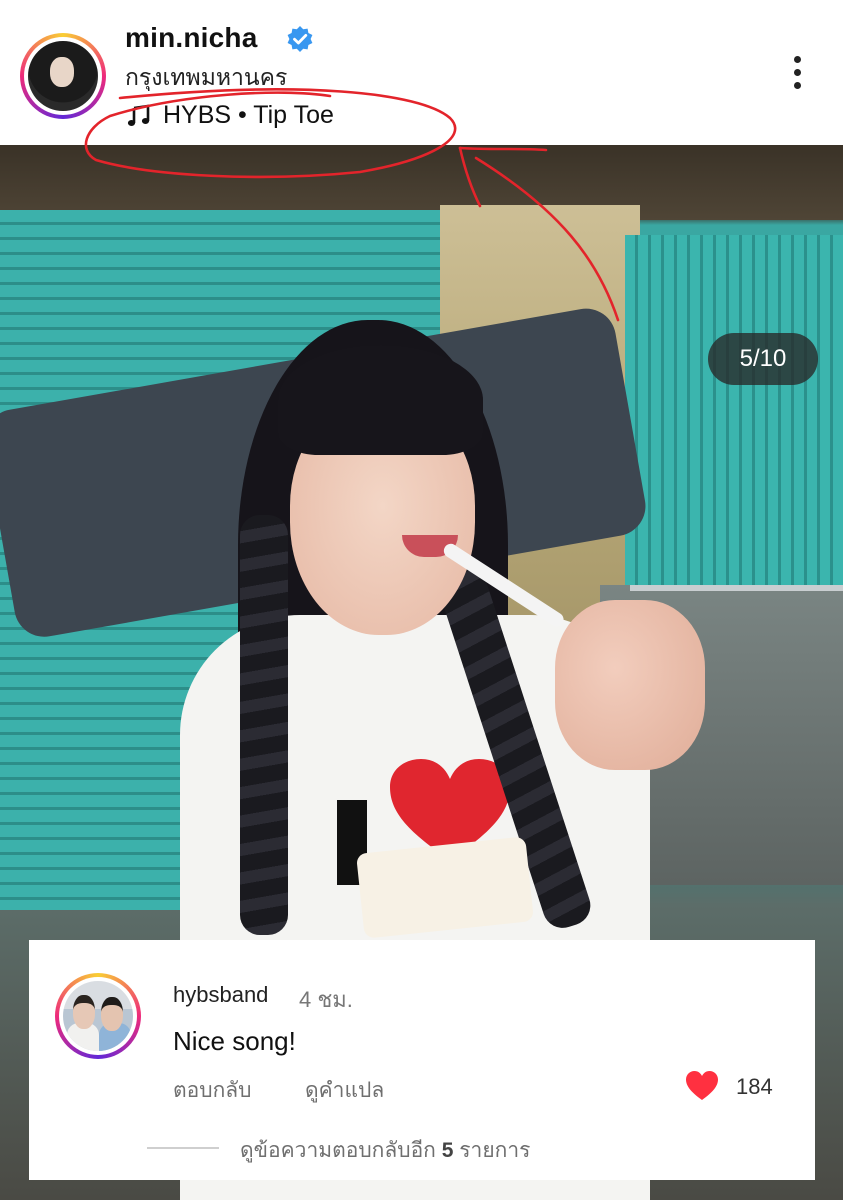 Image resolution: width=843 pixels, height=1200 pixels. I want to click on music-note-icon, so click(138, 115).